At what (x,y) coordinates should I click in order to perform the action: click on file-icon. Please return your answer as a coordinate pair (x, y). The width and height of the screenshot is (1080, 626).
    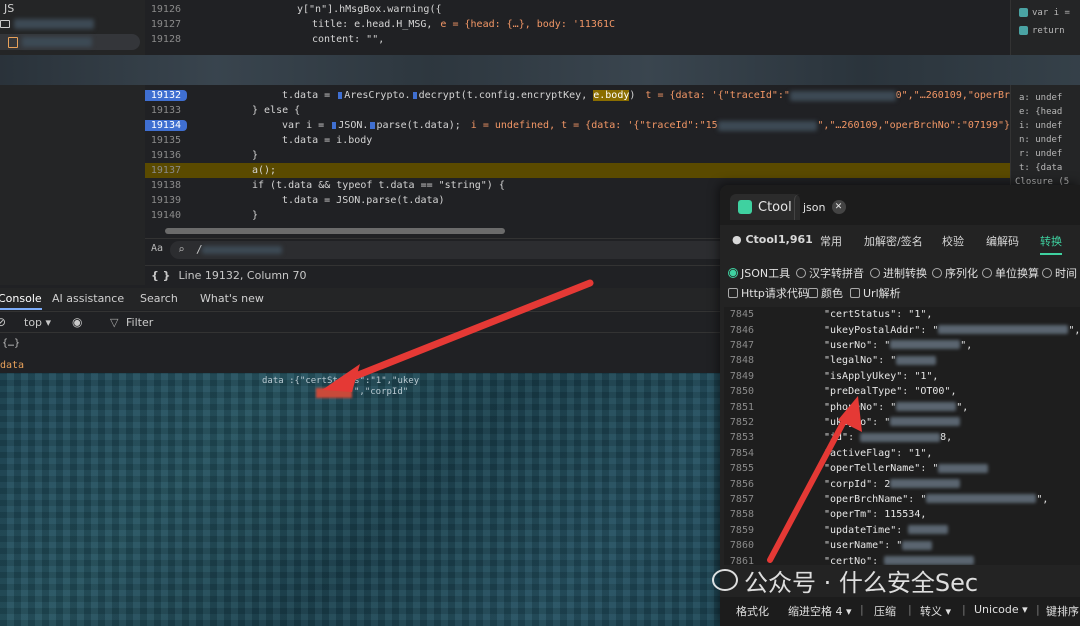
    Looking at the image, I should click on (13, 42).